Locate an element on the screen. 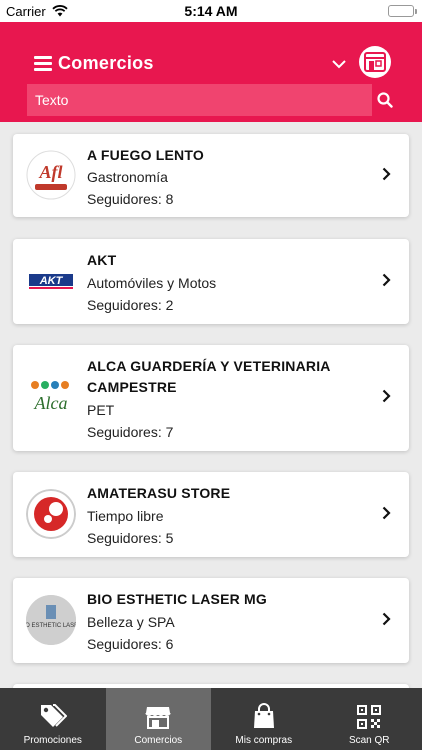 Image resolution: width=422 pixels, height=750 pixels. store-followers: Seguidores: 8 is located at coordinates (130, 199).